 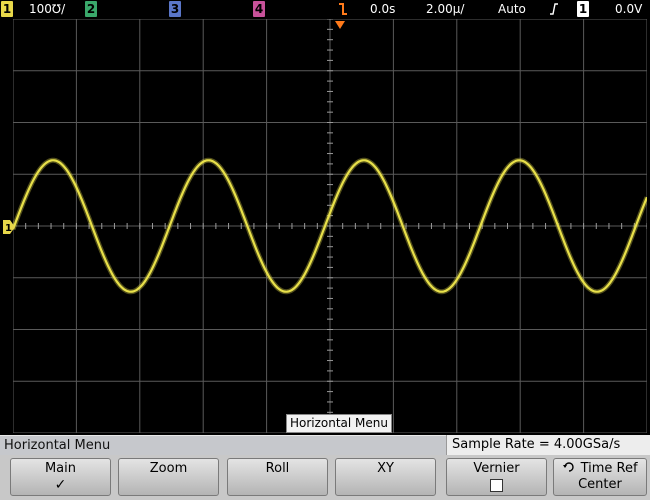 What do you see at coordinates (385, 468) in the screenshot?
I see `xy-softkey-label: XY` at bounding box center [385, 468].